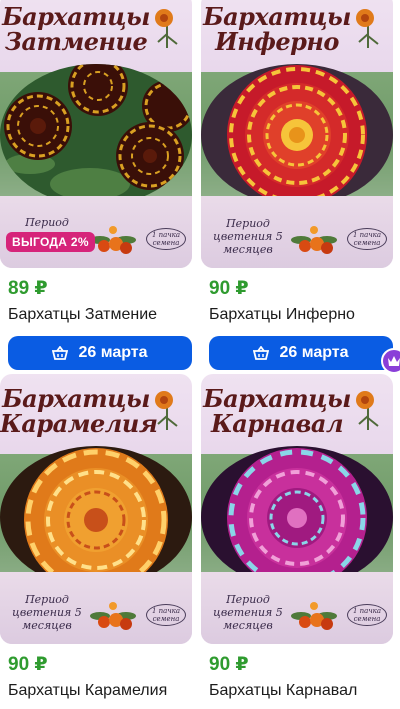 This screenshot has height=709, width=400. What do you see at coordinates (79, 411) in the screenshot?
I see `image-title: Бархатцы Карамелия` at bounding box center [79, 411].